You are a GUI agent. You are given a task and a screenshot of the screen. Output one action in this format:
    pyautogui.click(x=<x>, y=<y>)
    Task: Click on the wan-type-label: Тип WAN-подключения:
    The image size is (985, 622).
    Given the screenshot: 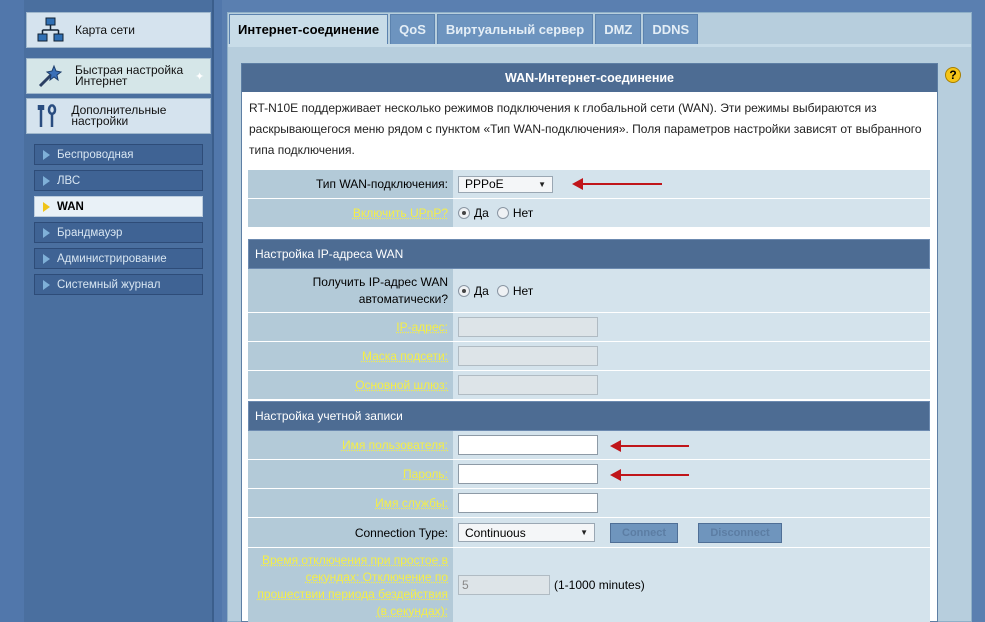 What is the action you would take?
    pyautogui.click(x=350, y=184)
    